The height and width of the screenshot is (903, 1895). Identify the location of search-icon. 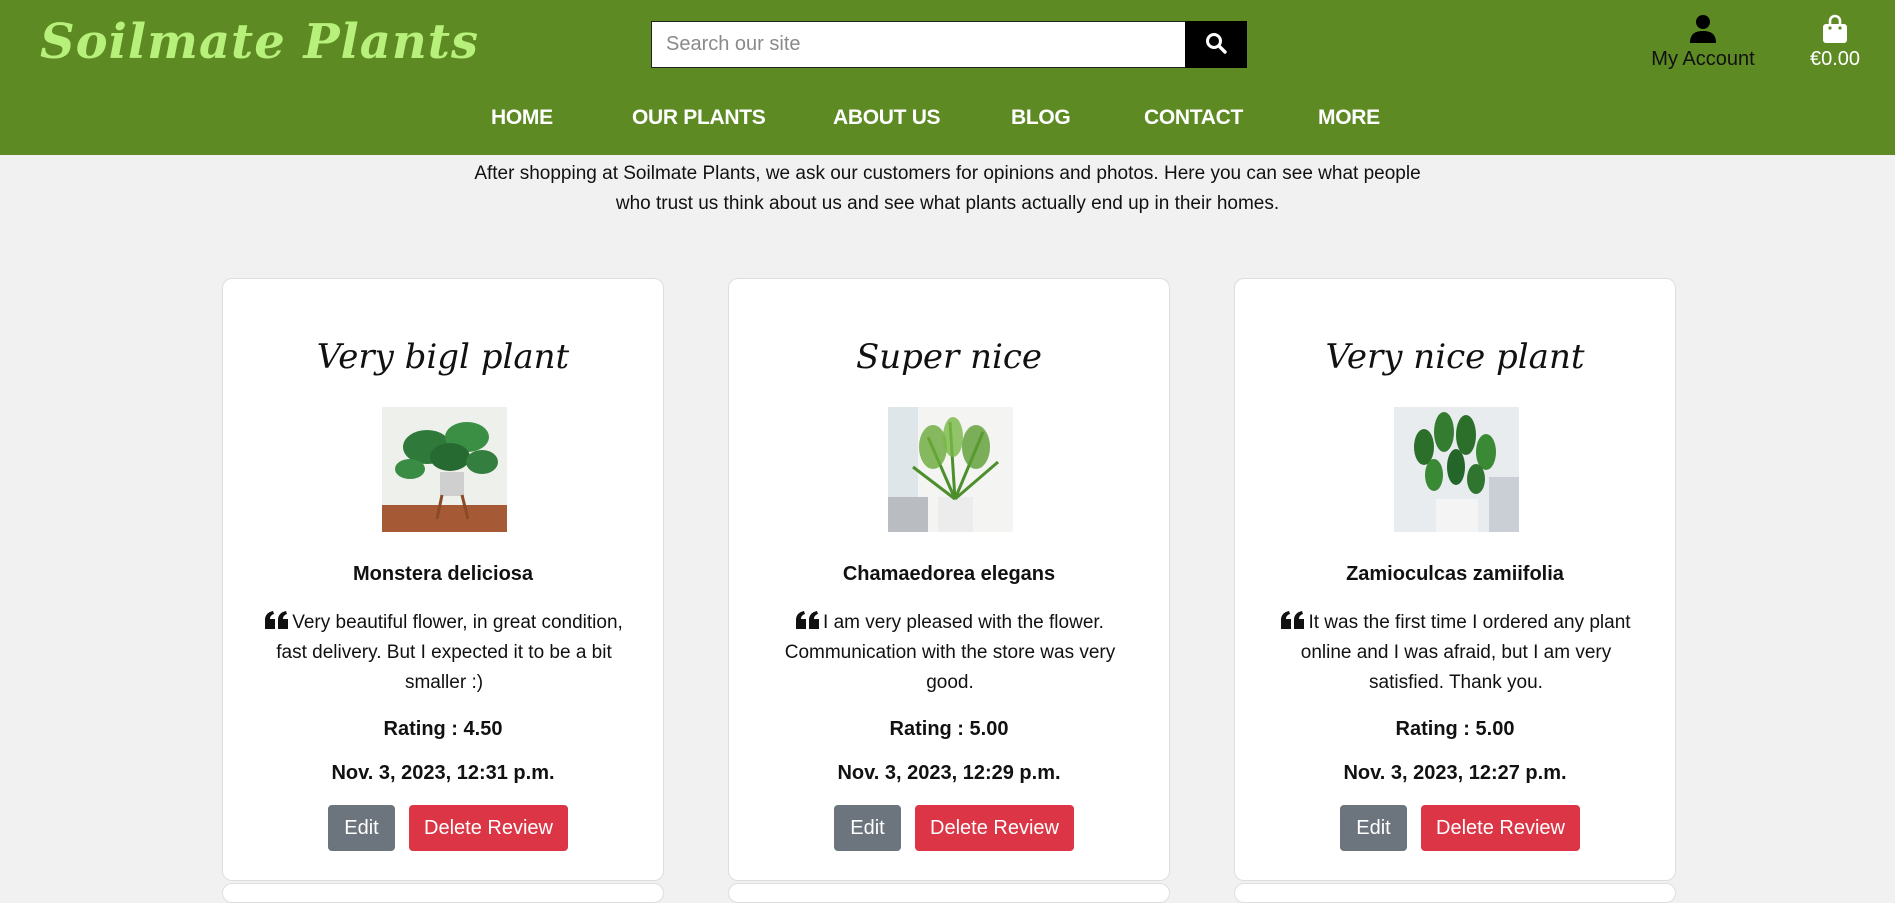
(1216, 44).